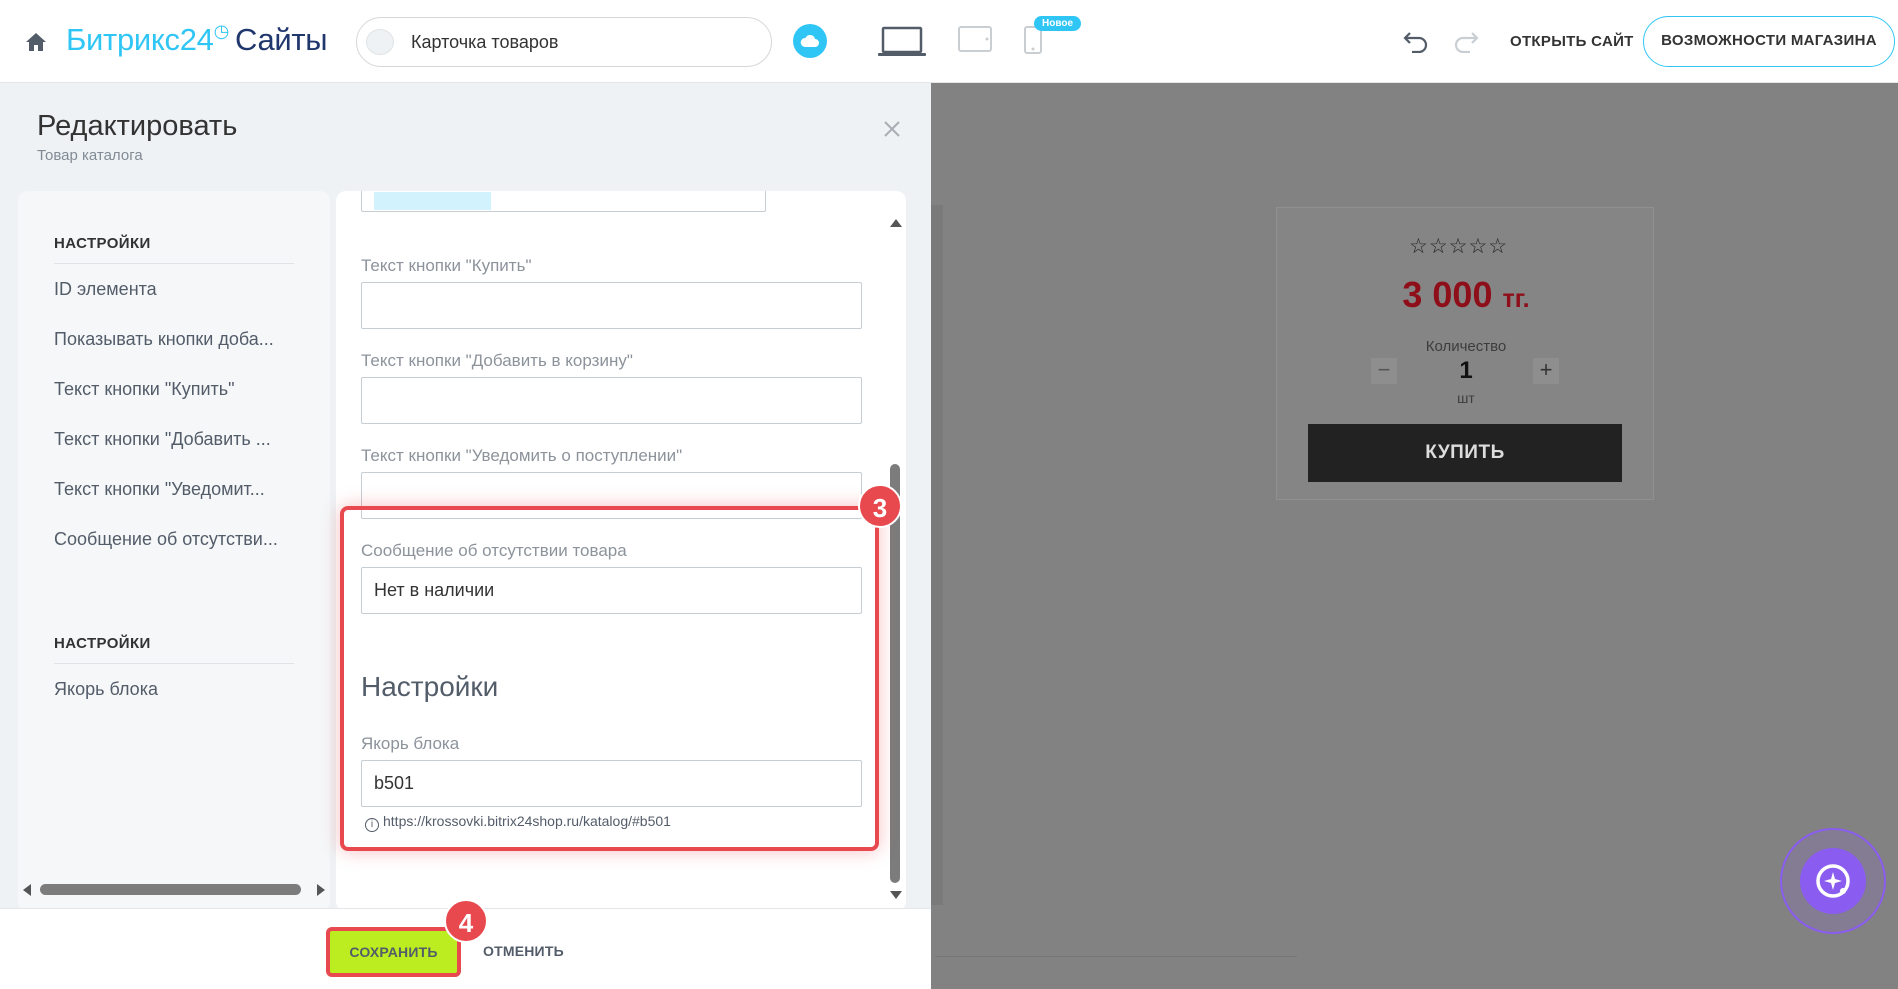 The height and width of the screenshot is (989, 1898). What do you see at coordinates (975, 39) in the screenshot?
I see `tablet-icon` at bounding box center [975, 39].